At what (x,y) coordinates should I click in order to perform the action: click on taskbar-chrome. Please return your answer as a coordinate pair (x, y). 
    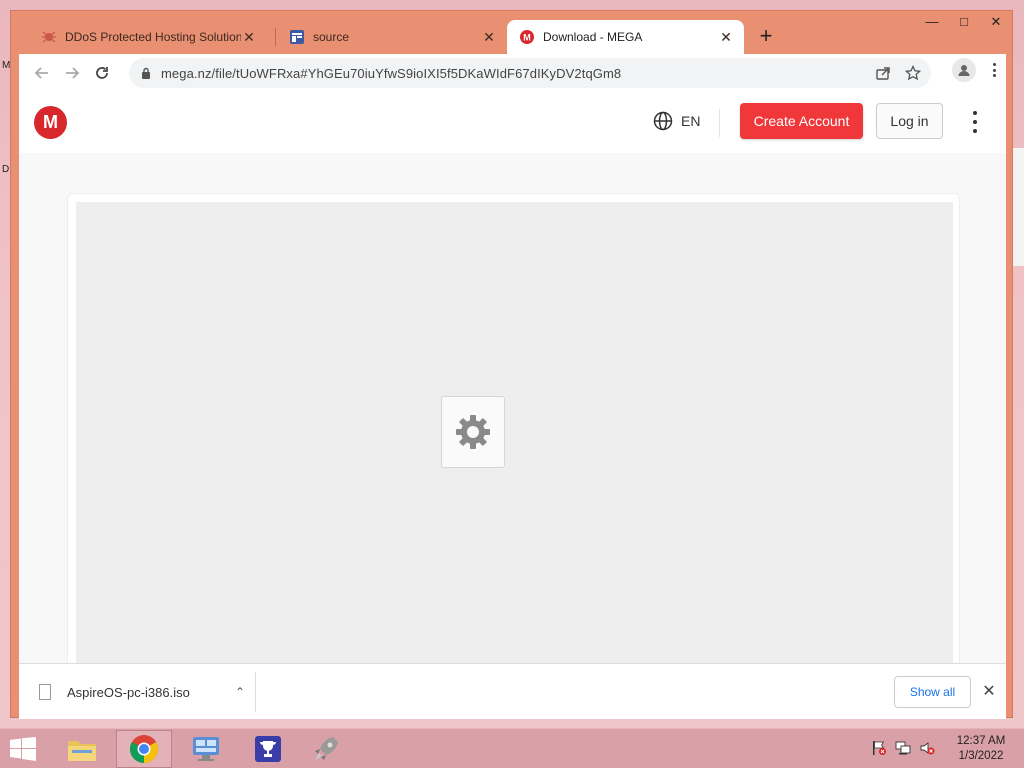
    Looking at the image, I should click on (144, 749).